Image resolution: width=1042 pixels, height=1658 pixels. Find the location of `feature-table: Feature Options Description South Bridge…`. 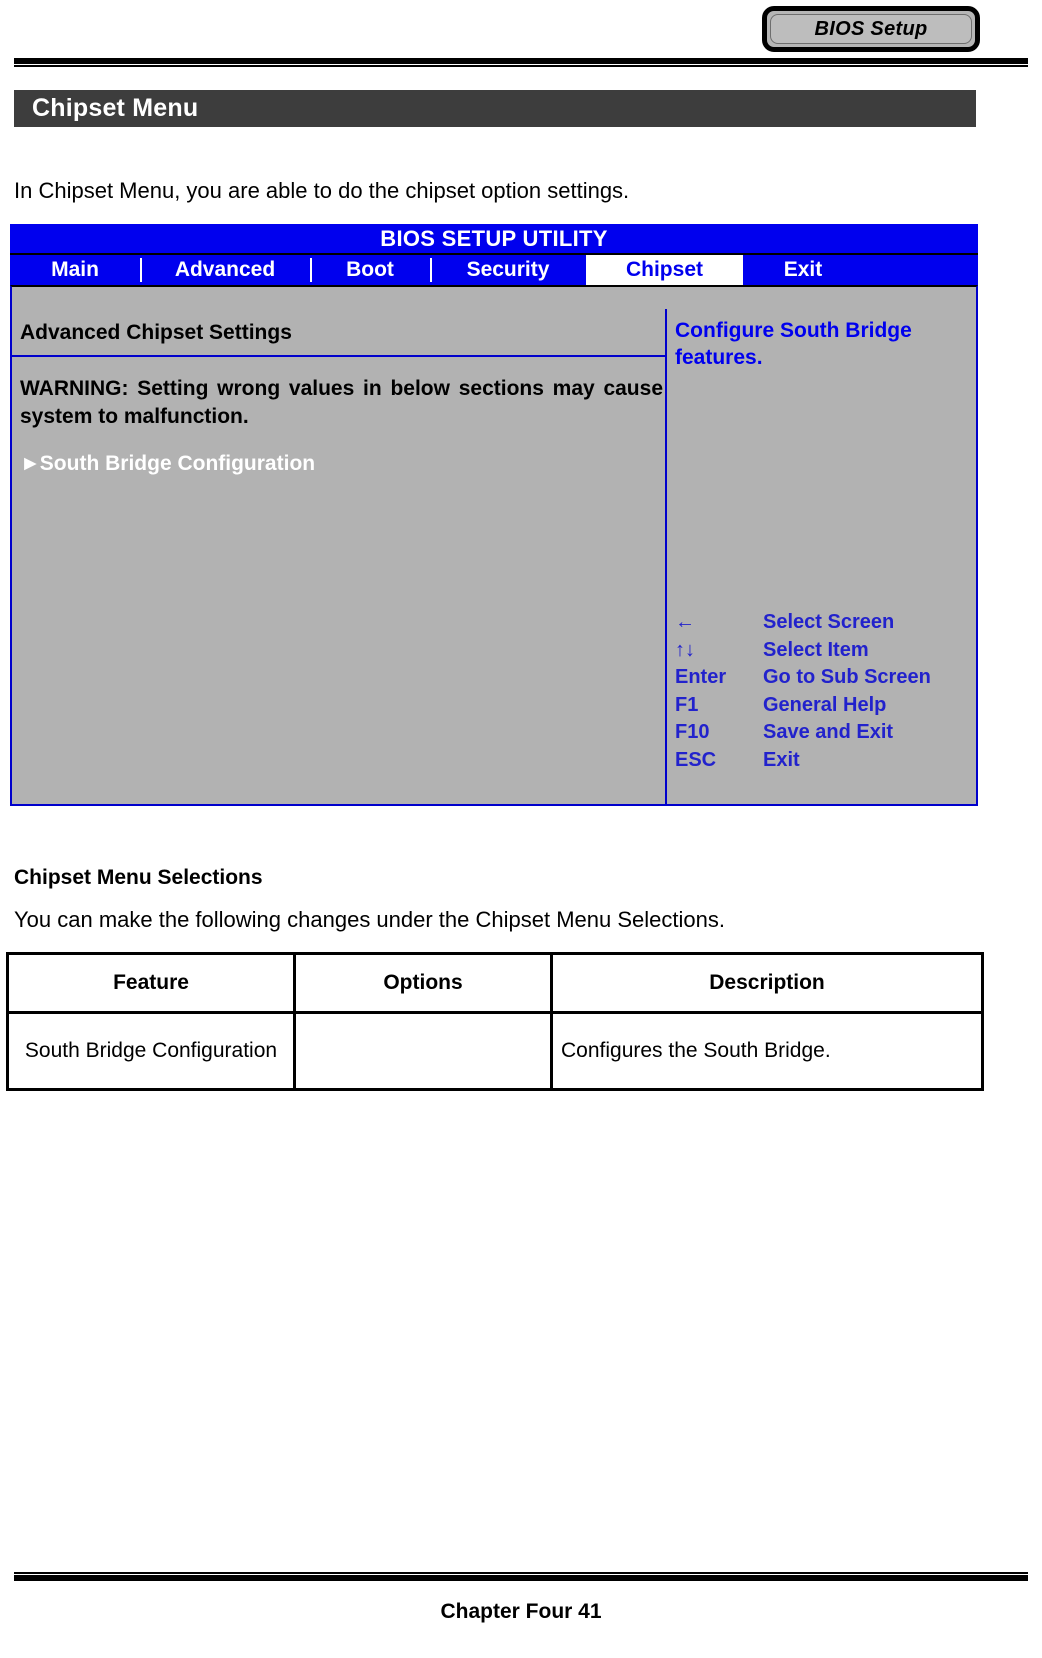

feature-table: Feature Options Description South Bridge… is located at coordinates (495, 1021).